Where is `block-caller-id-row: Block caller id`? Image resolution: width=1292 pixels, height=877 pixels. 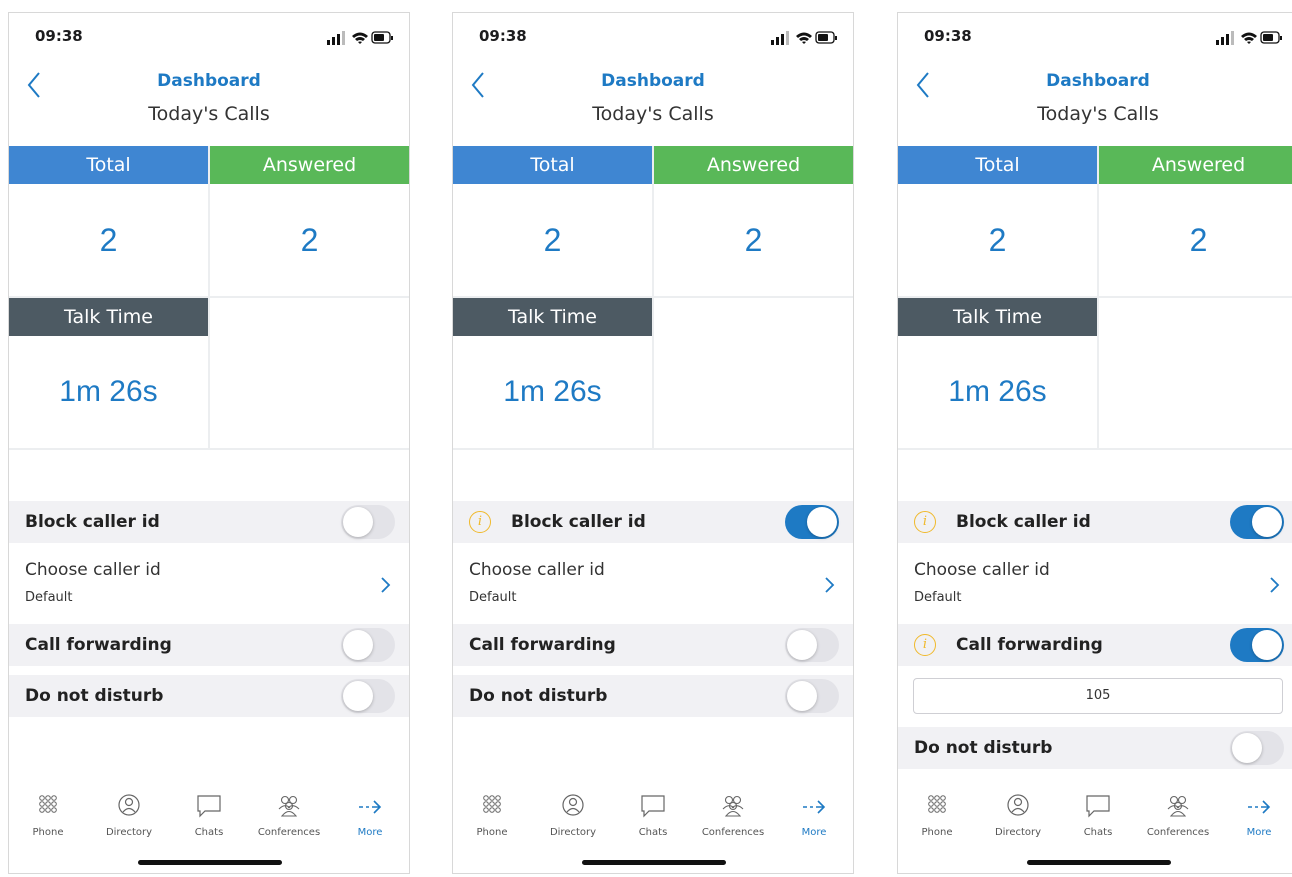
block-caller-id-row: Block caller id is located at coordinates (209, 522).